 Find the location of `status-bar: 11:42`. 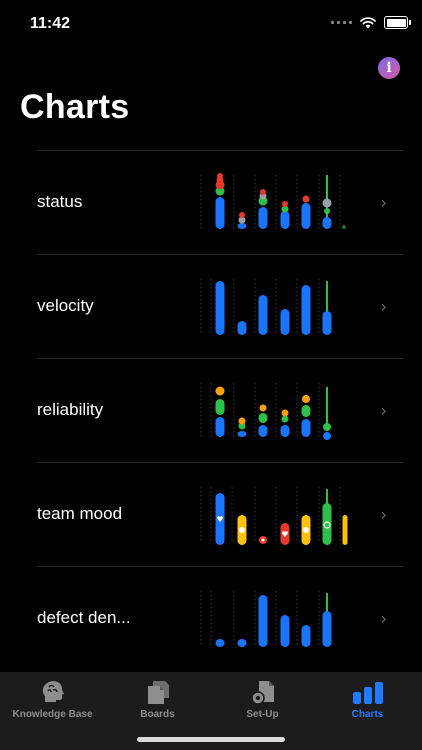

status-bar: 11:42 is located at coordinates (211, 25).